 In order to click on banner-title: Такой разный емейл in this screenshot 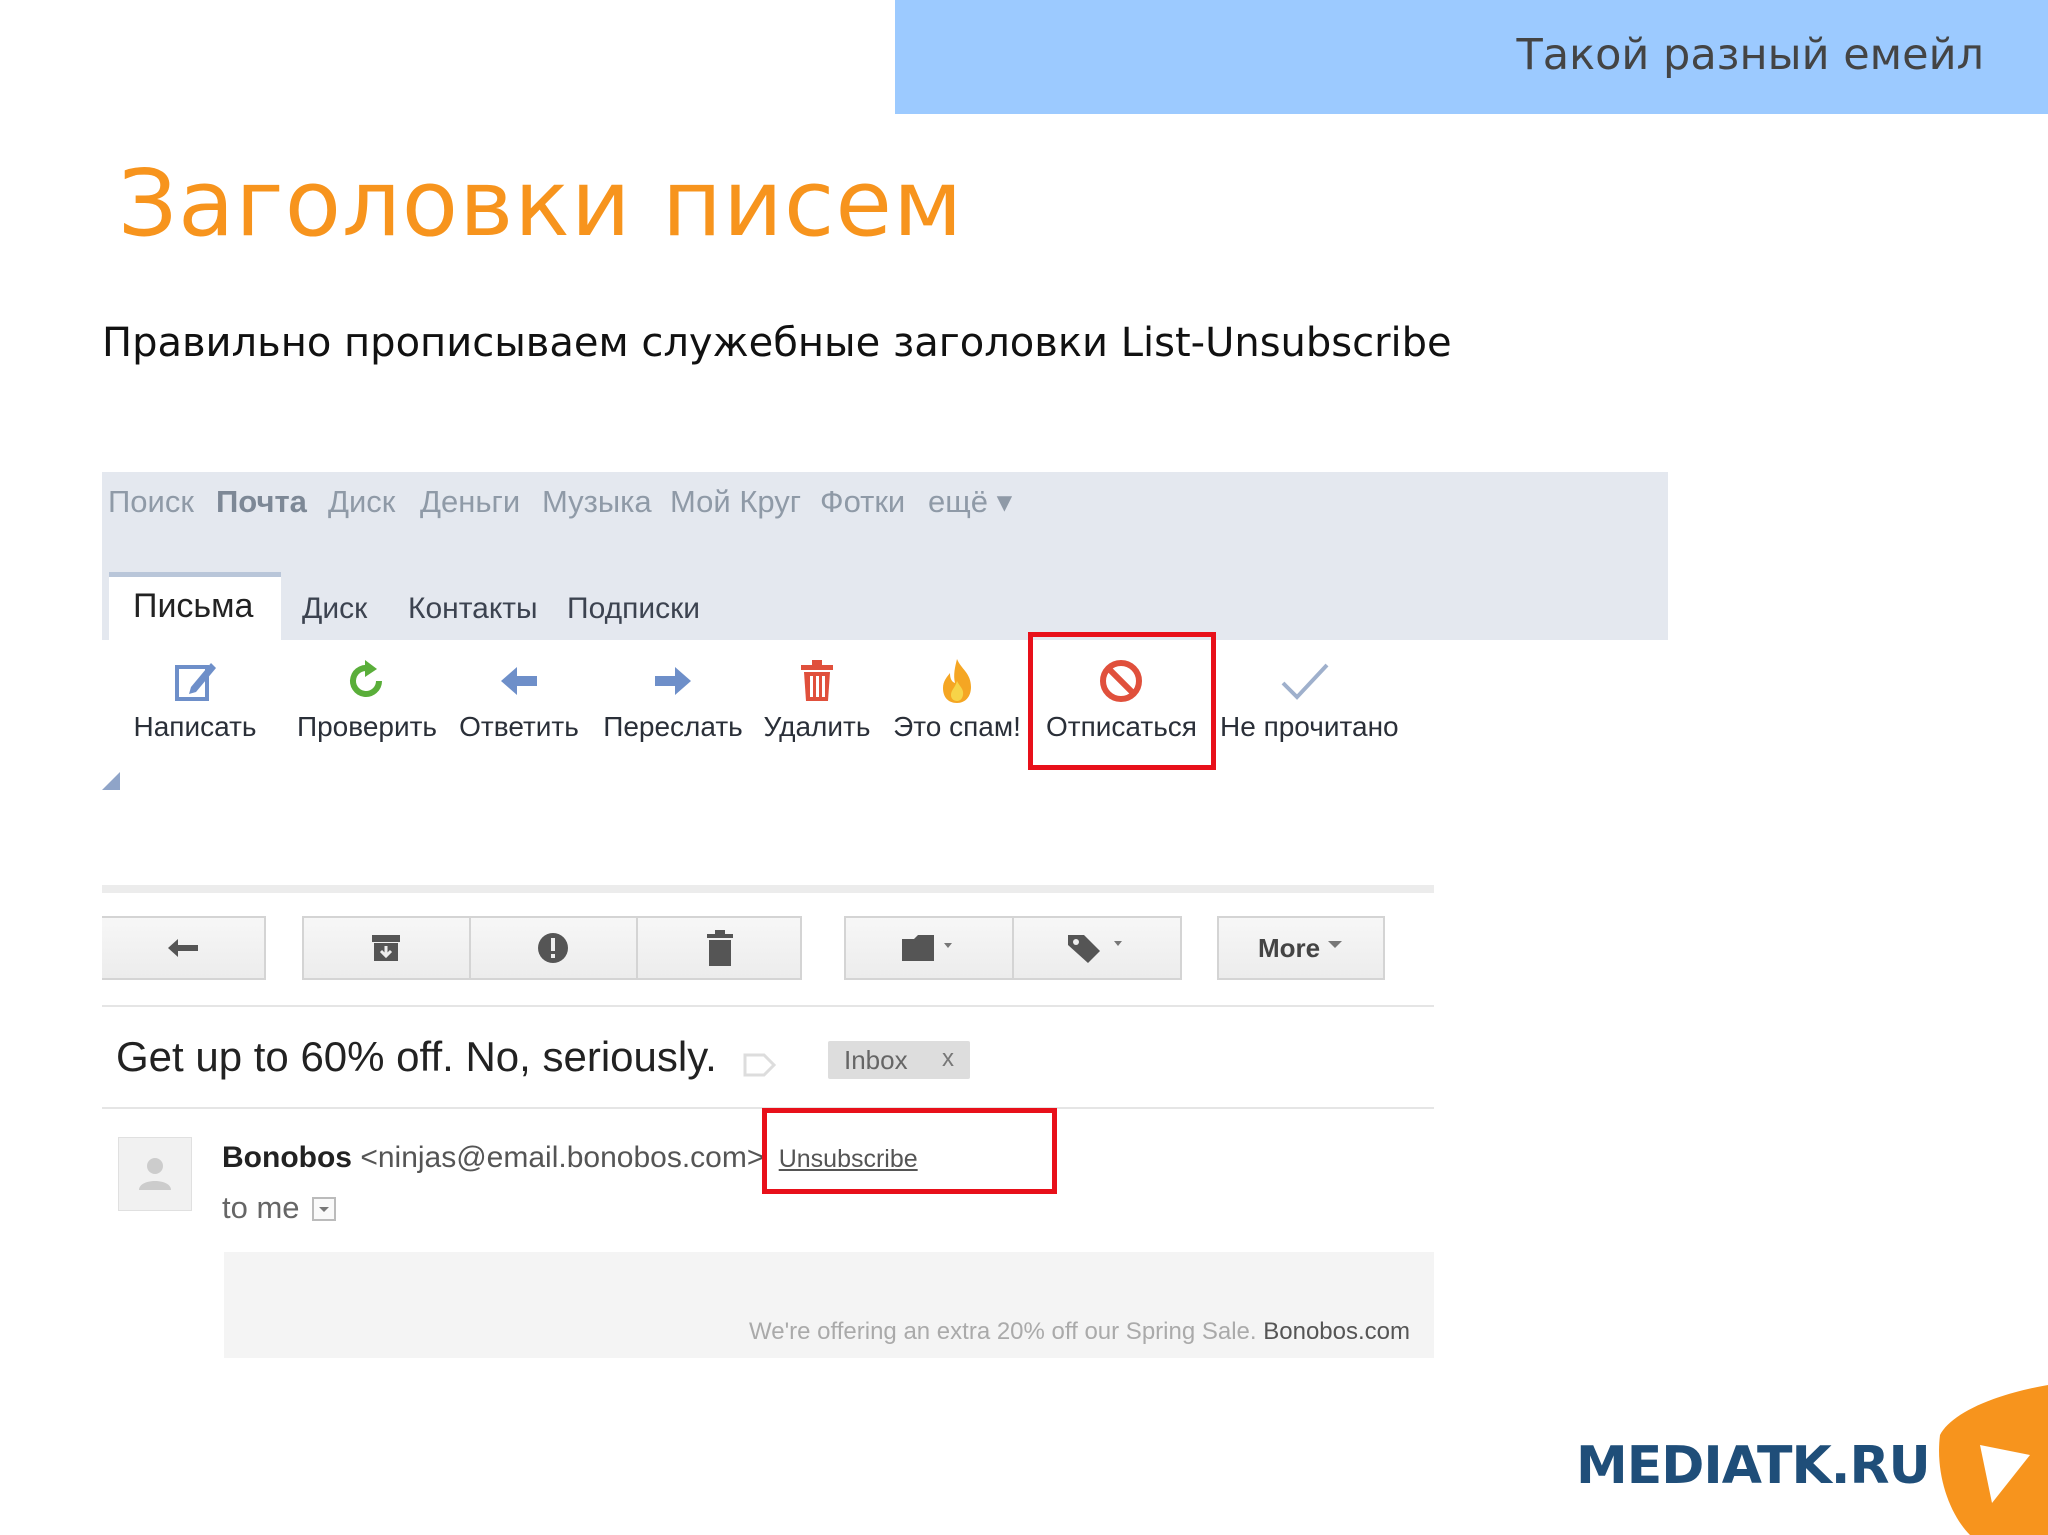, I will do `click(1750, 55)`.